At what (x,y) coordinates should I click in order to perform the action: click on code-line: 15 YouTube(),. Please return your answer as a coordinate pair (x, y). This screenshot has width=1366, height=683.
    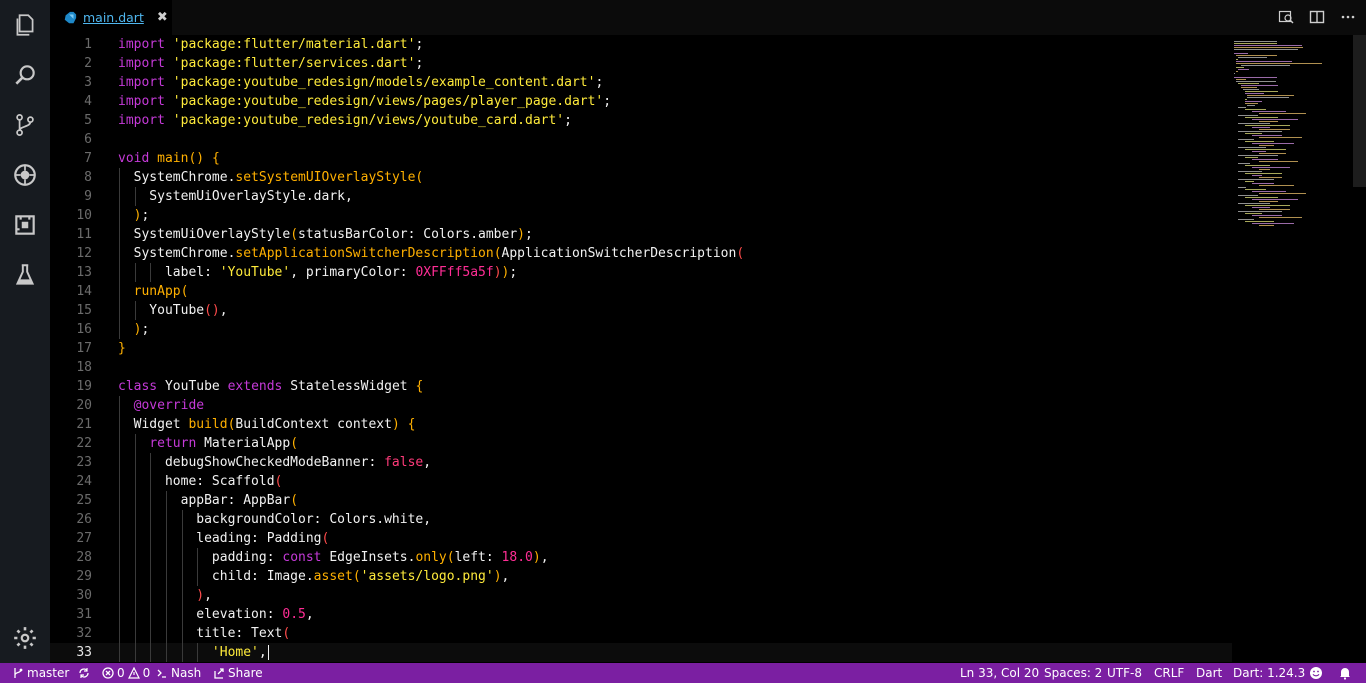
    Looking at the image, I should click on (641, 310).